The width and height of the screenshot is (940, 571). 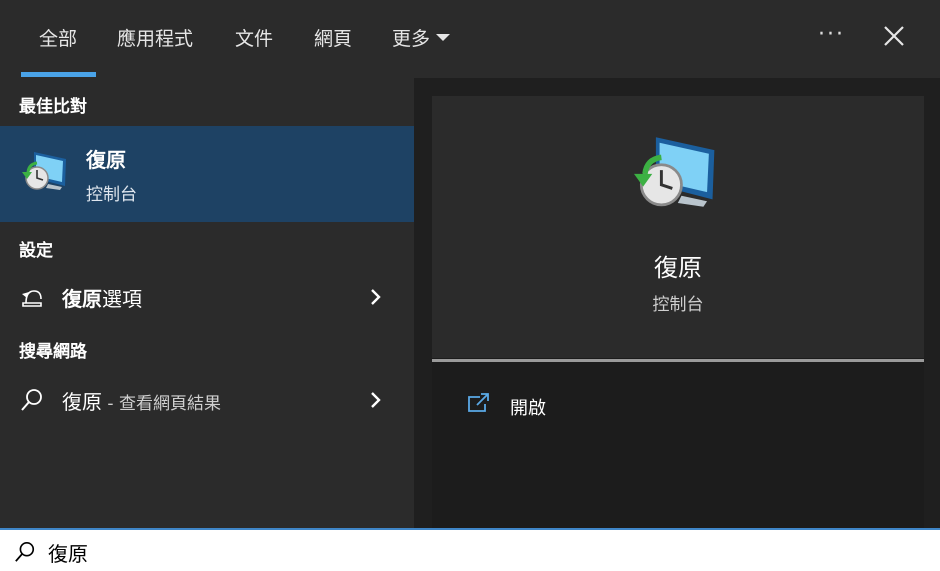 I want to click on section-settings: 設定, so click(x=36, y=251).